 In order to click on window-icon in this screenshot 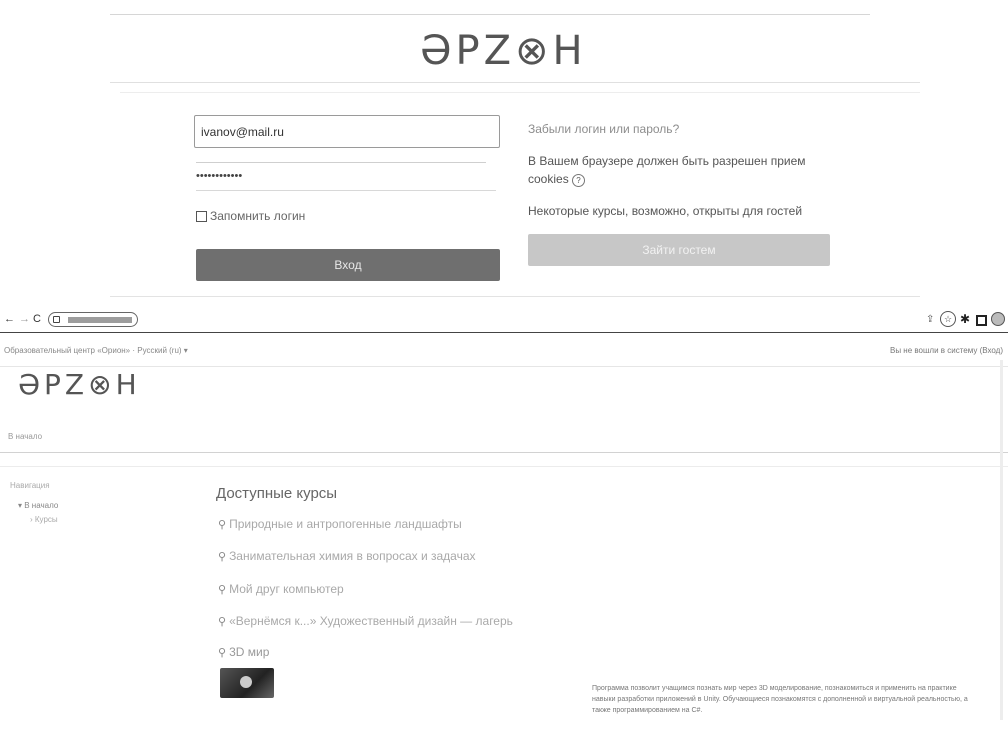, I will do `click(981, 320)`.